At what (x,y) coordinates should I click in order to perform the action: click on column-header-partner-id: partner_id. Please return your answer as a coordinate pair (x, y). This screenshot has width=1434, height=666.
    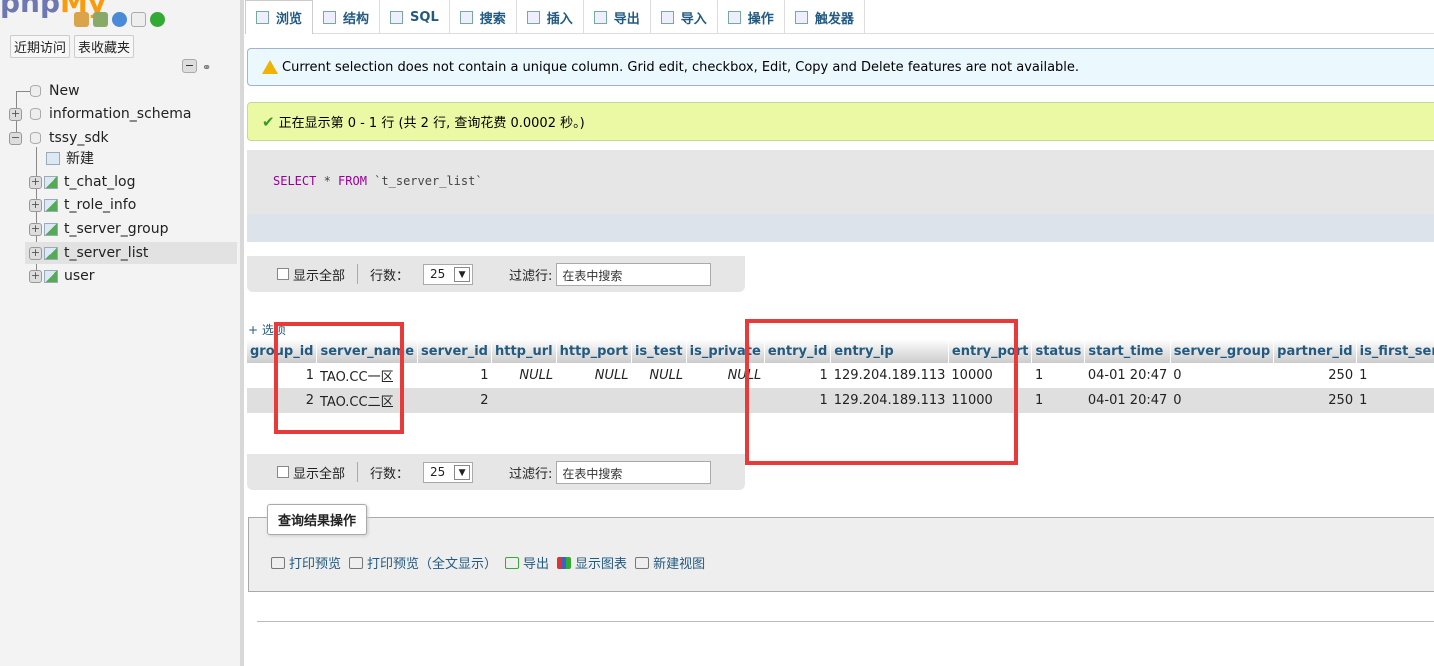
    Looking at the image, I should click on (1315, 351).